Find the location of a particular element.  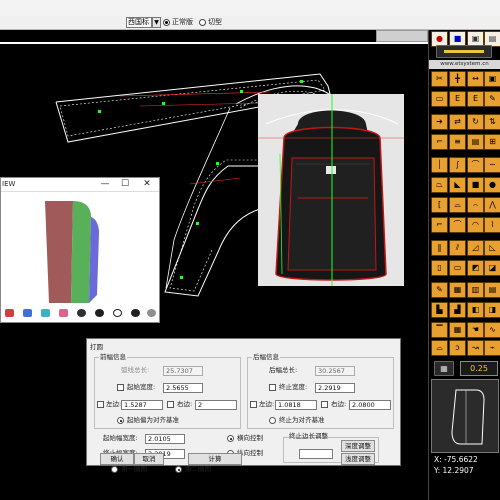

back-length-field: 30.2567 is located at coordinates (335, 371).